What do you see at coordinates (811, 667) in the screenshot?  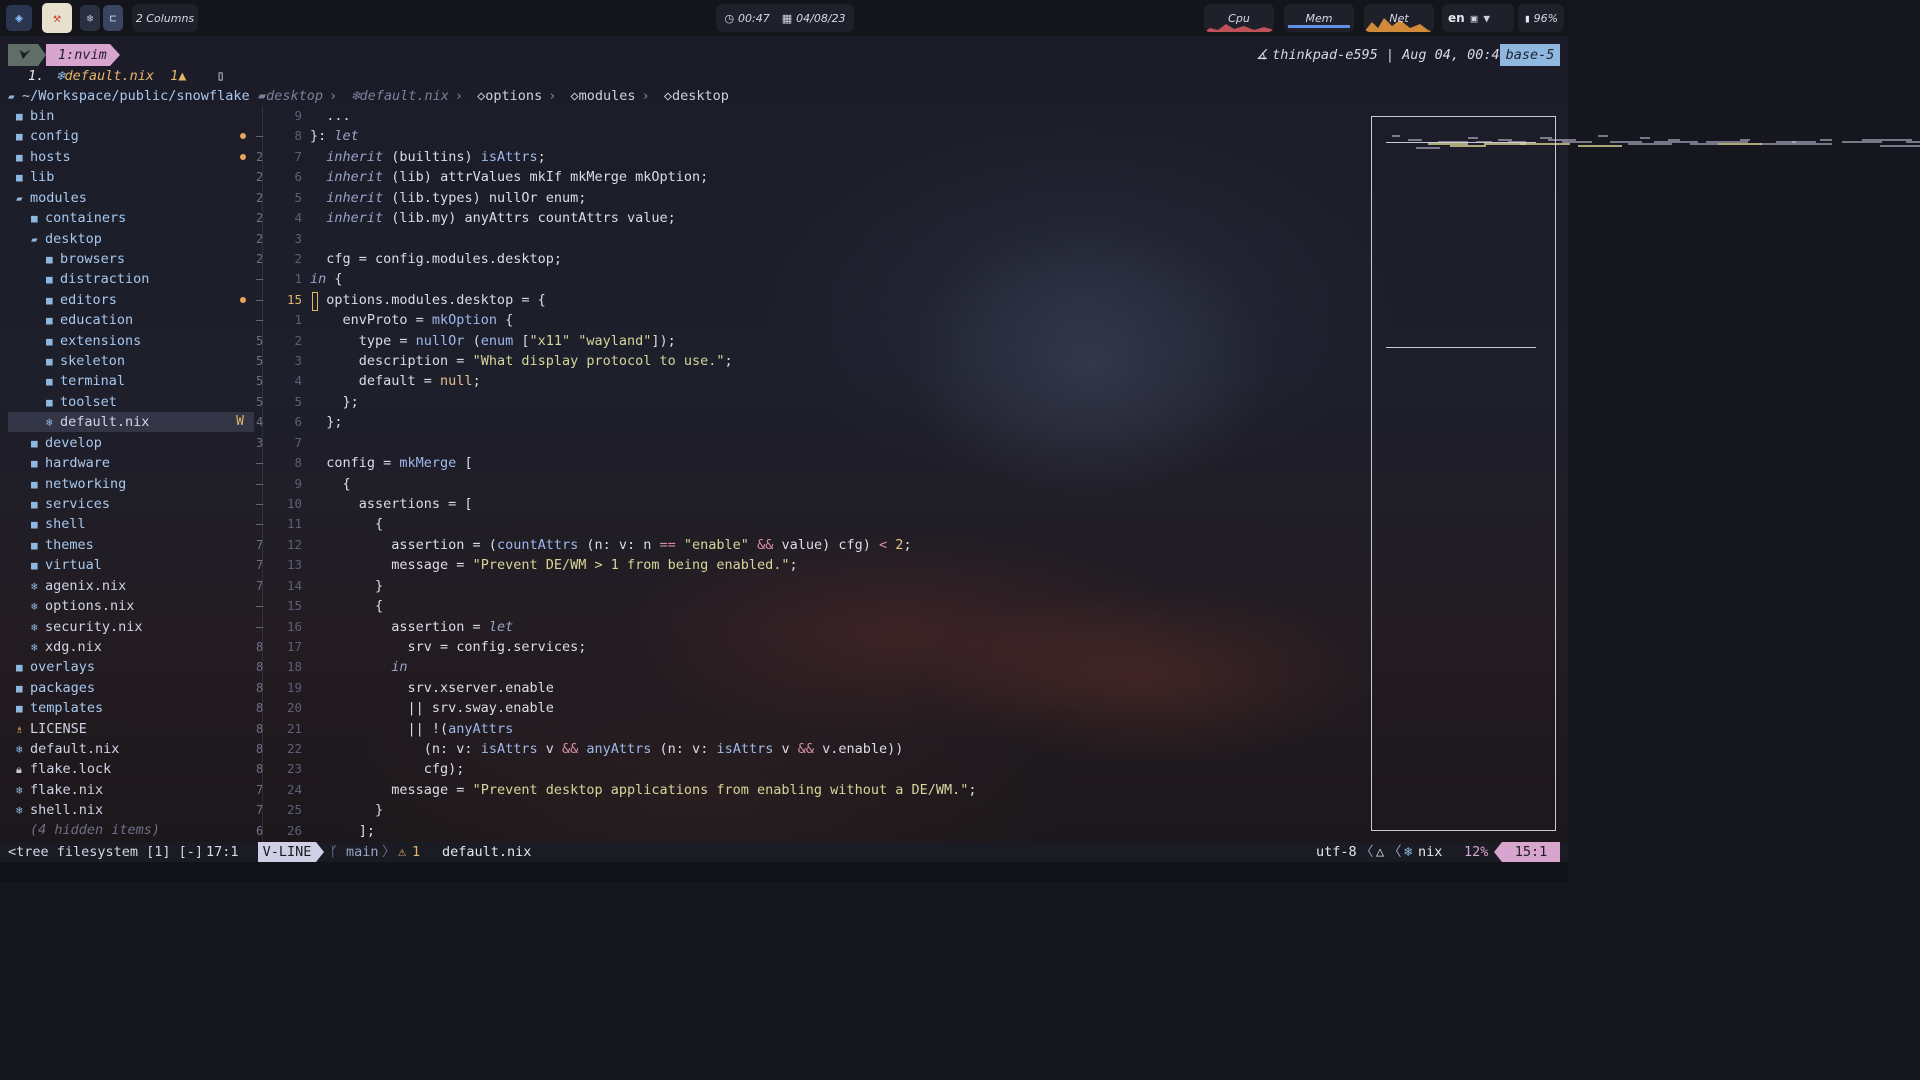 I see `code-line: 8 18 in` at bounding box center [811, 667].